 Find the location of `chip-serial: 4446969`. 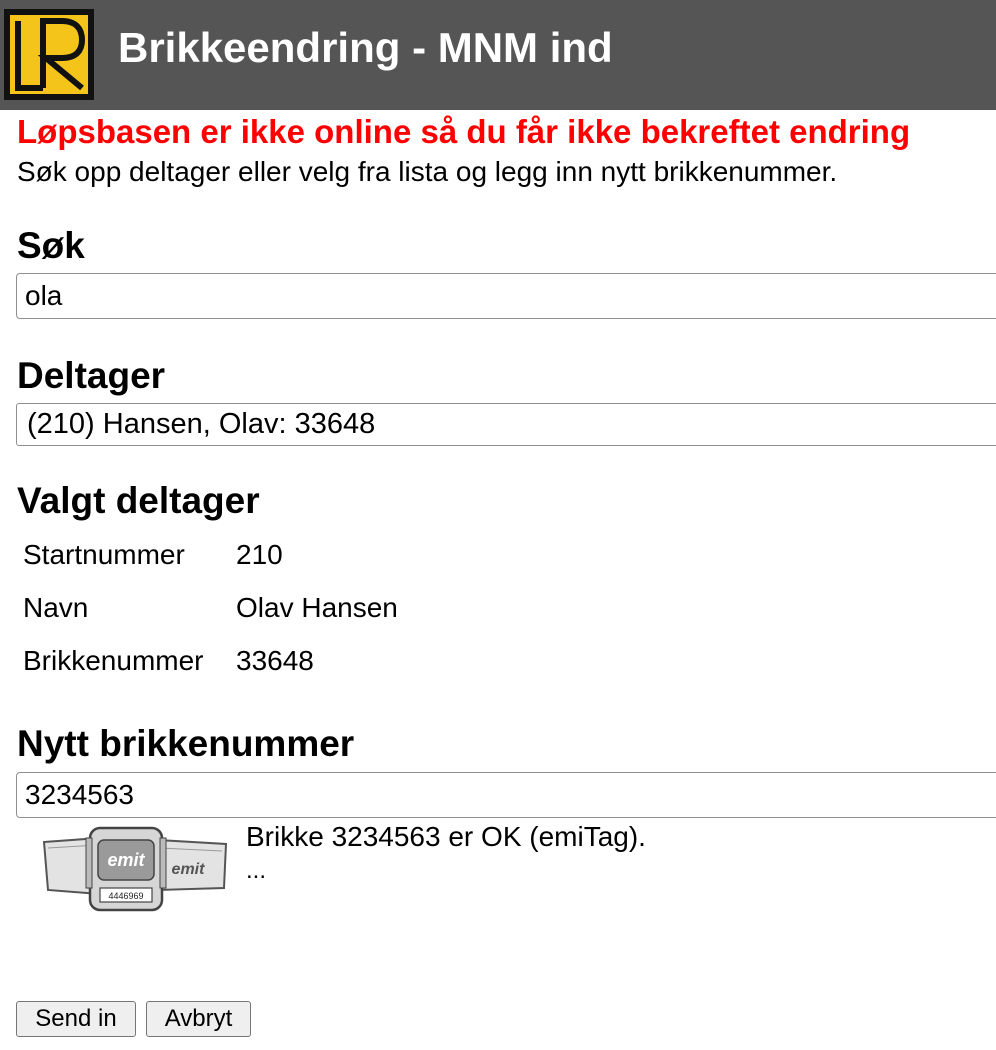

chip-serial: 4446969 is located at coordinates (125, 896).